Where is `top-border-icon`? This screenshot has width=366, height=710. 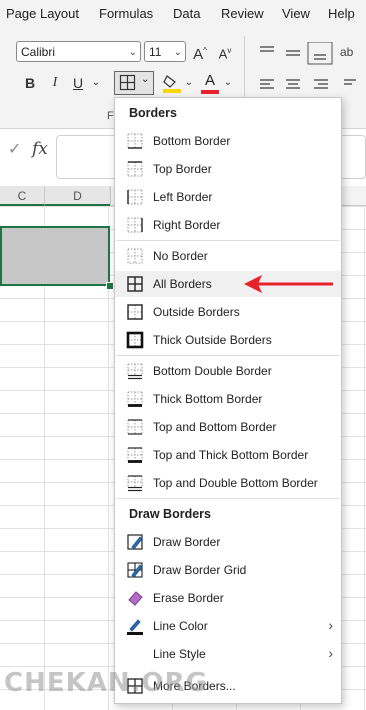 top-border-icon is located at coordinates (135, 169).